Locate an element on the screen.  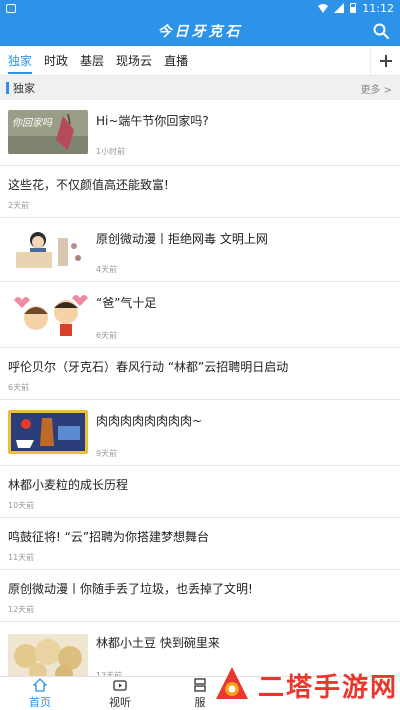
watermark: 二塔手游网 is located at coordinates (306, 685).